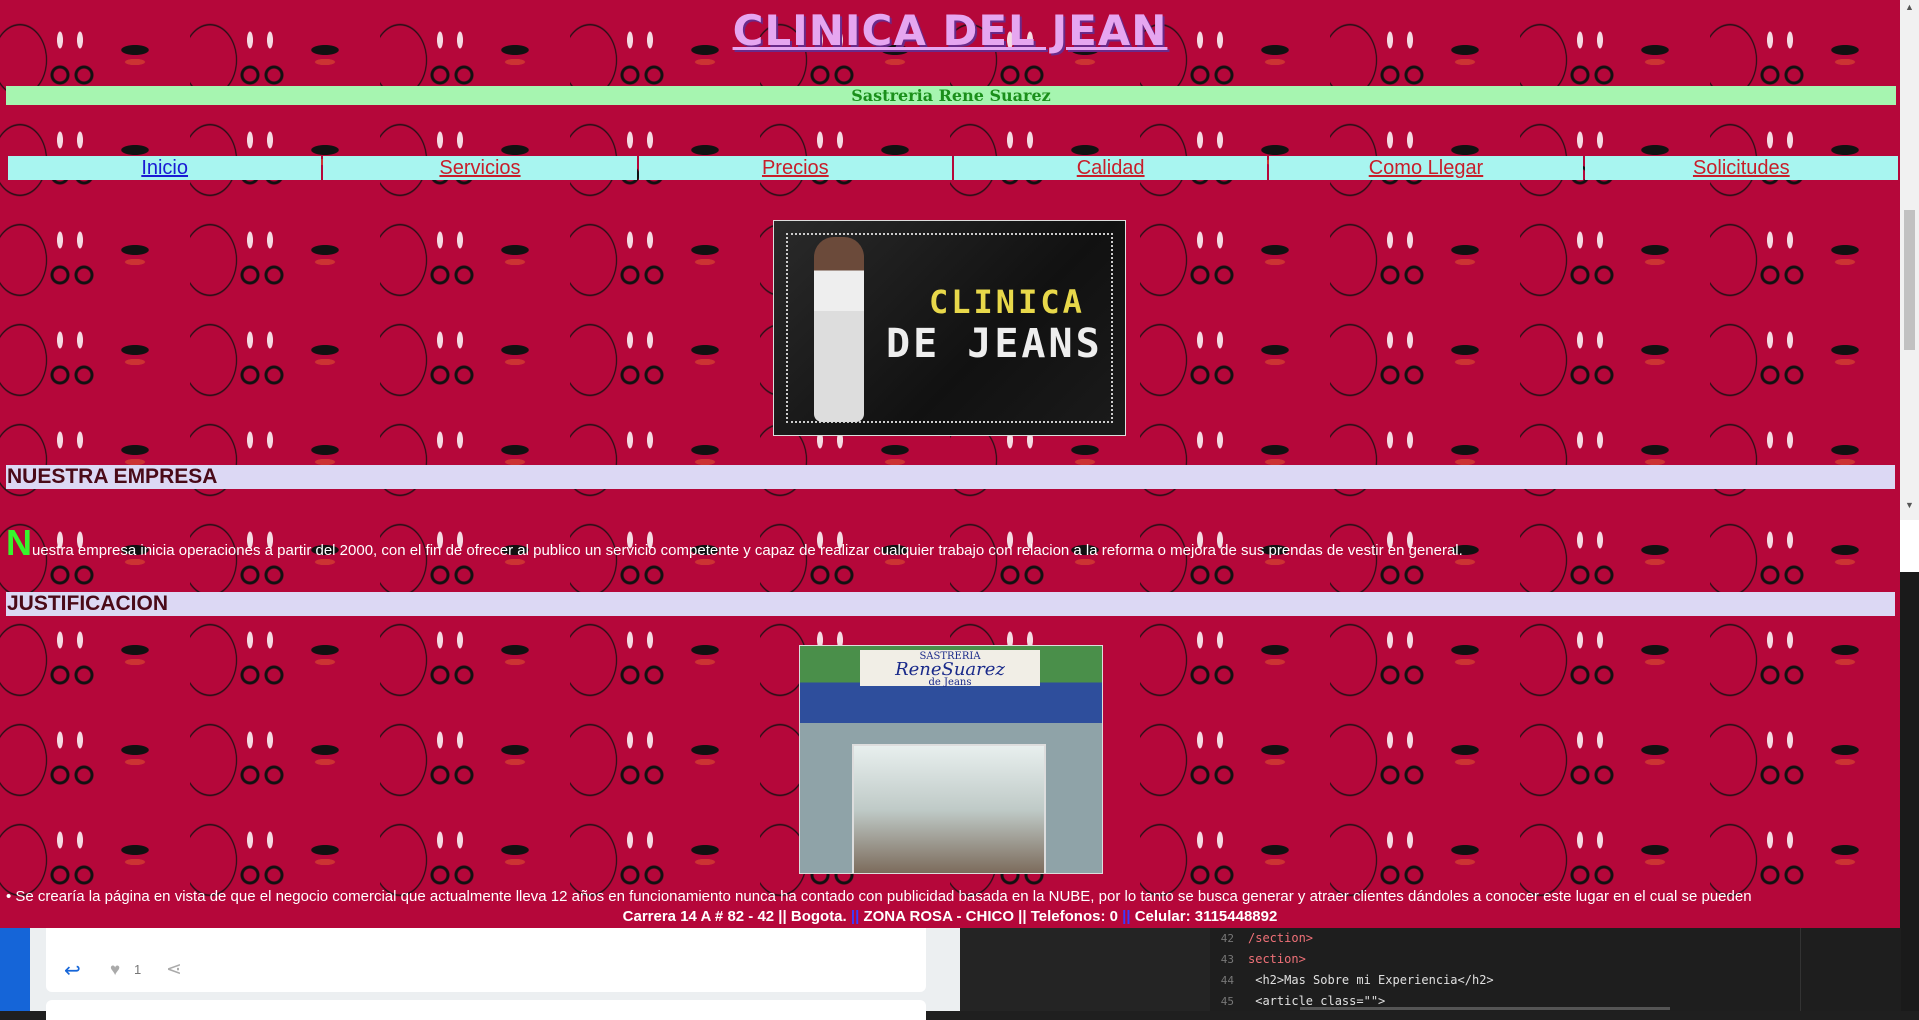 The width and height of the screenshot is (1919, 1020). I want to click on nav-como-llegar: Como Llegar, so click(1426, 168).